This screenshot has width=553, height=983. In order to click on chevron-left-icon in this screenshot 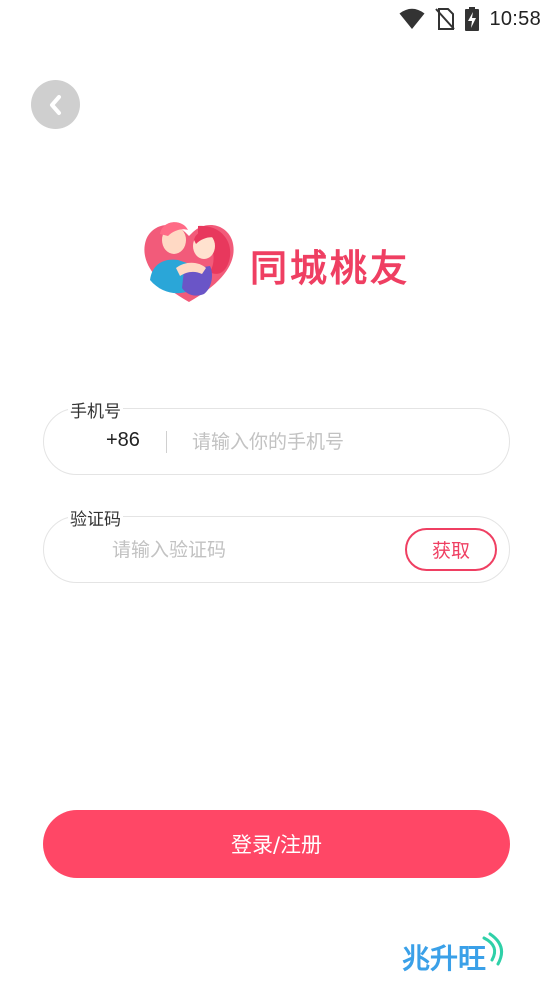, I will do `click(55, 104)`.